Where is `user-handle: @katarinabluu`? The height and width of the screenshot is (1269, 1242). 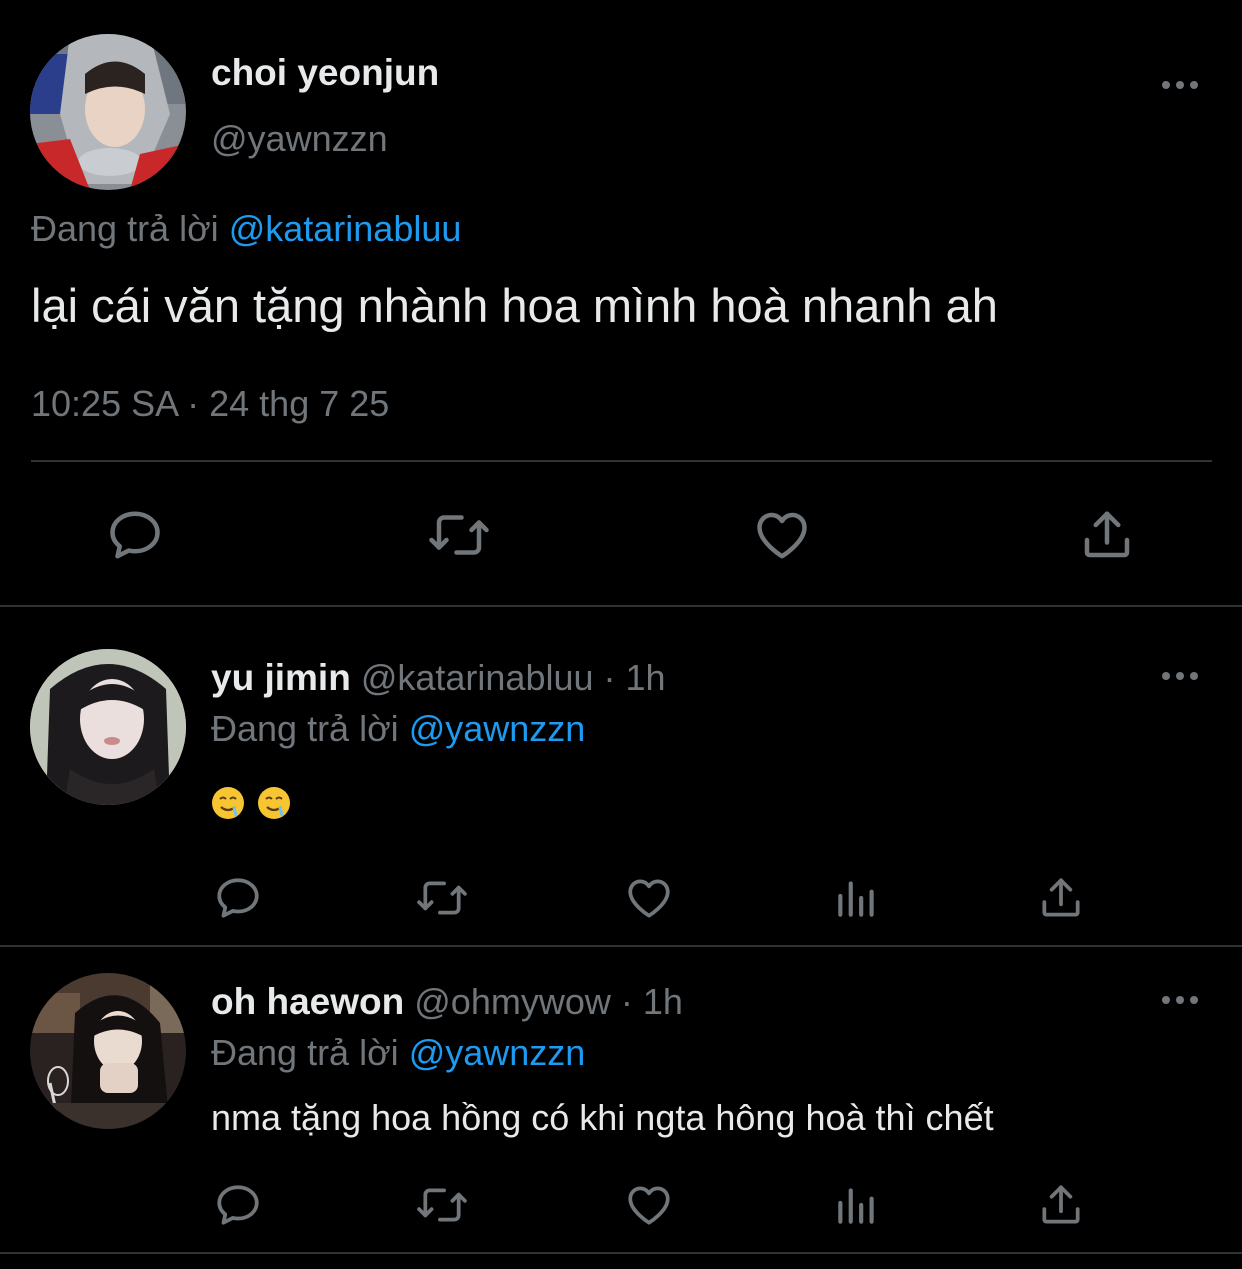
user-handle: @katarinabluu is located at coordinates (477, 677).